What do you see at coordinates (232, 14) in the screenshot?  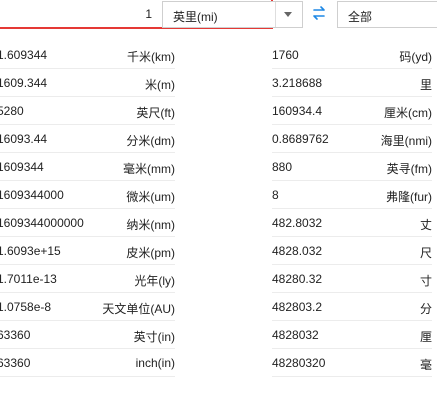 I see `from-unit-select: 英里(mi)` at bounding box center [232, 14].